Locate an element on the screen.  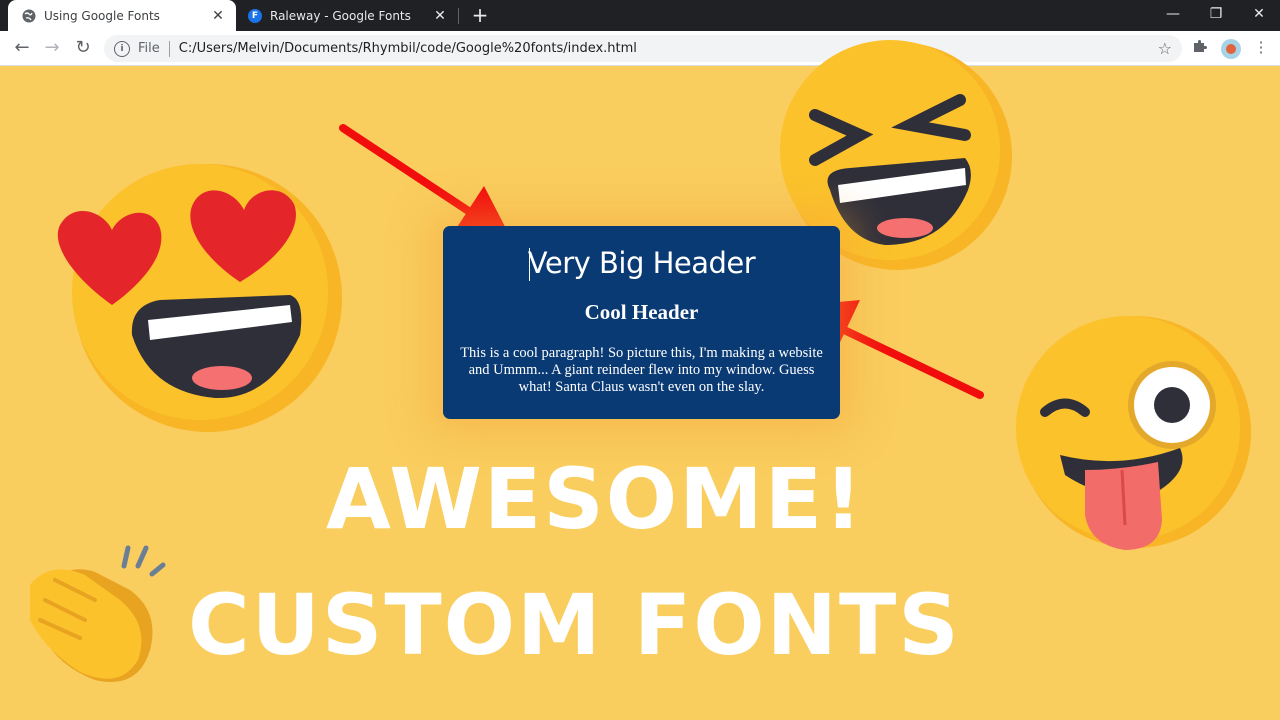
clapping-hands-emoji is located at coordinates (98, 613).